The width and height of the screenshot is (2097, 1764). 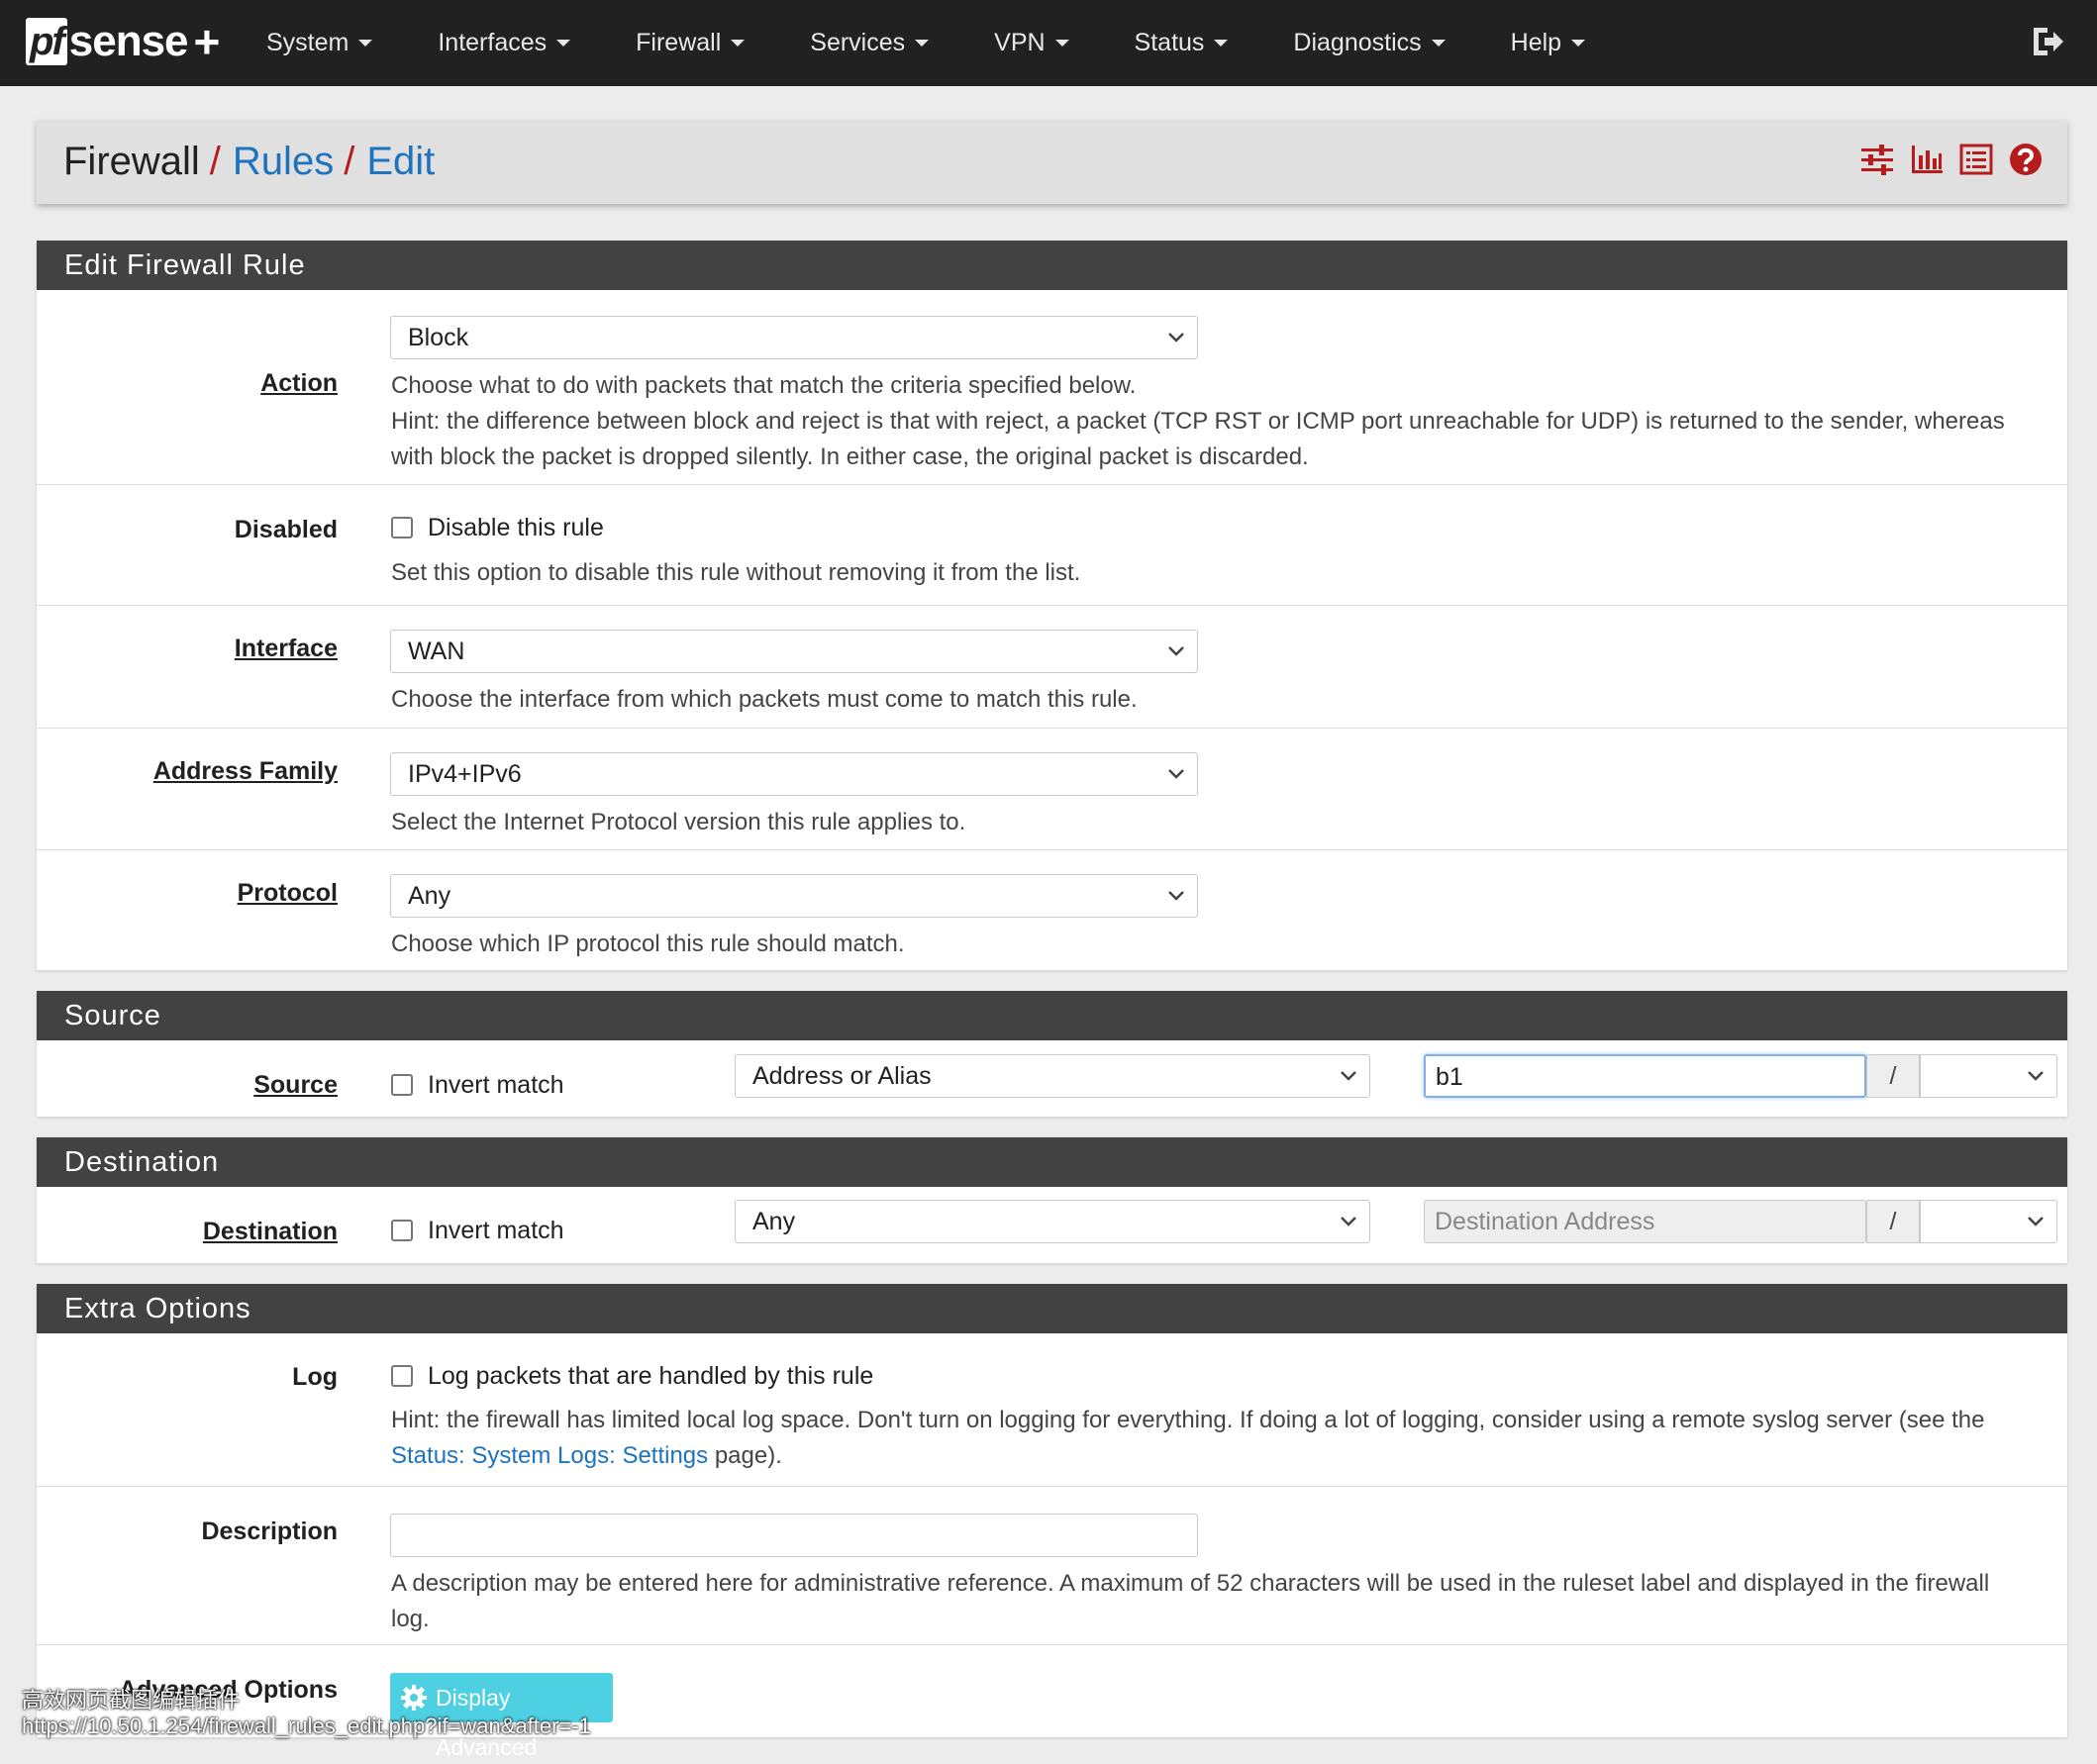 I want to click on help-icon, so click(x=2026, y=159).